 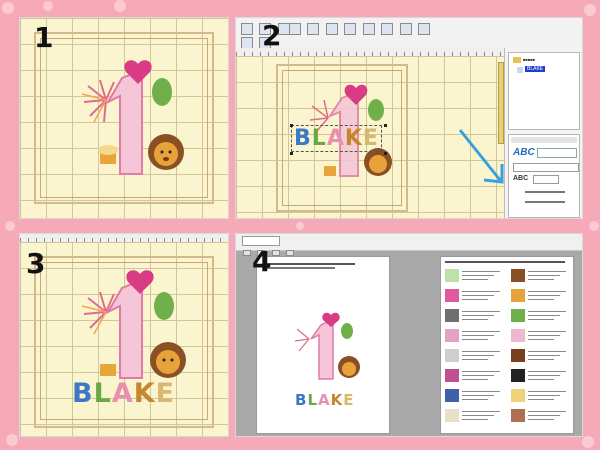 What do you see at coordinates (290, 252) in the screenshot?
I see `zoom-out-icon` at bounding box center [290, 252].